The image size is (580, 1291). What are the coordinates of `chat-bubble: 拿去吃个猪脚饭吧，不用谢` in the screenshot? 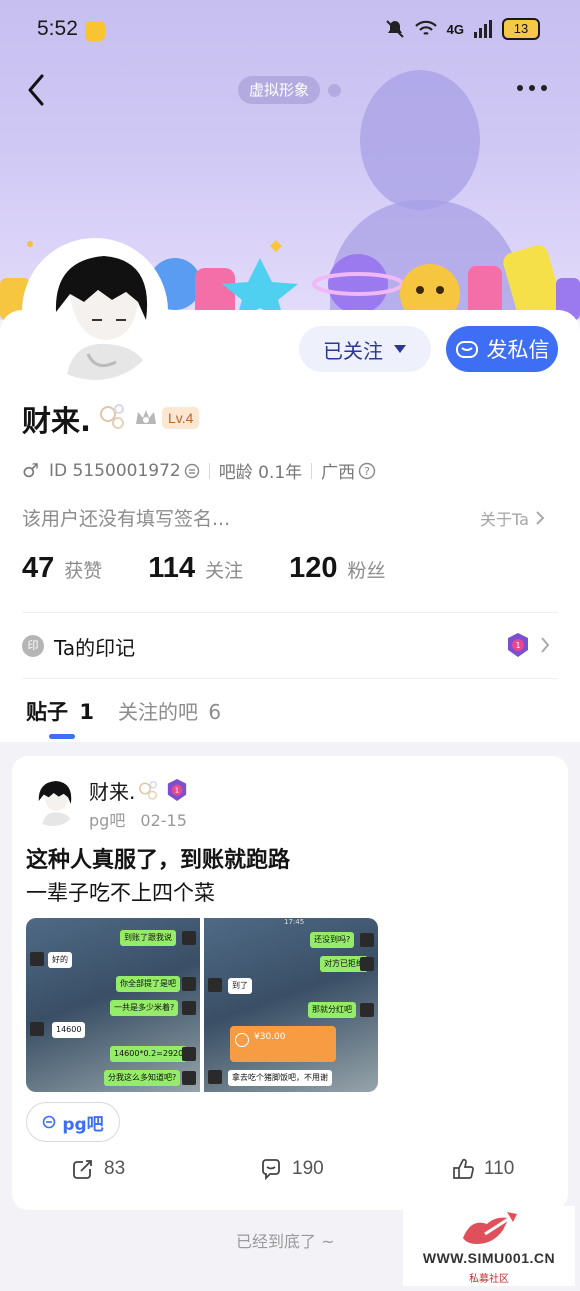 It's located at (280, 1078).